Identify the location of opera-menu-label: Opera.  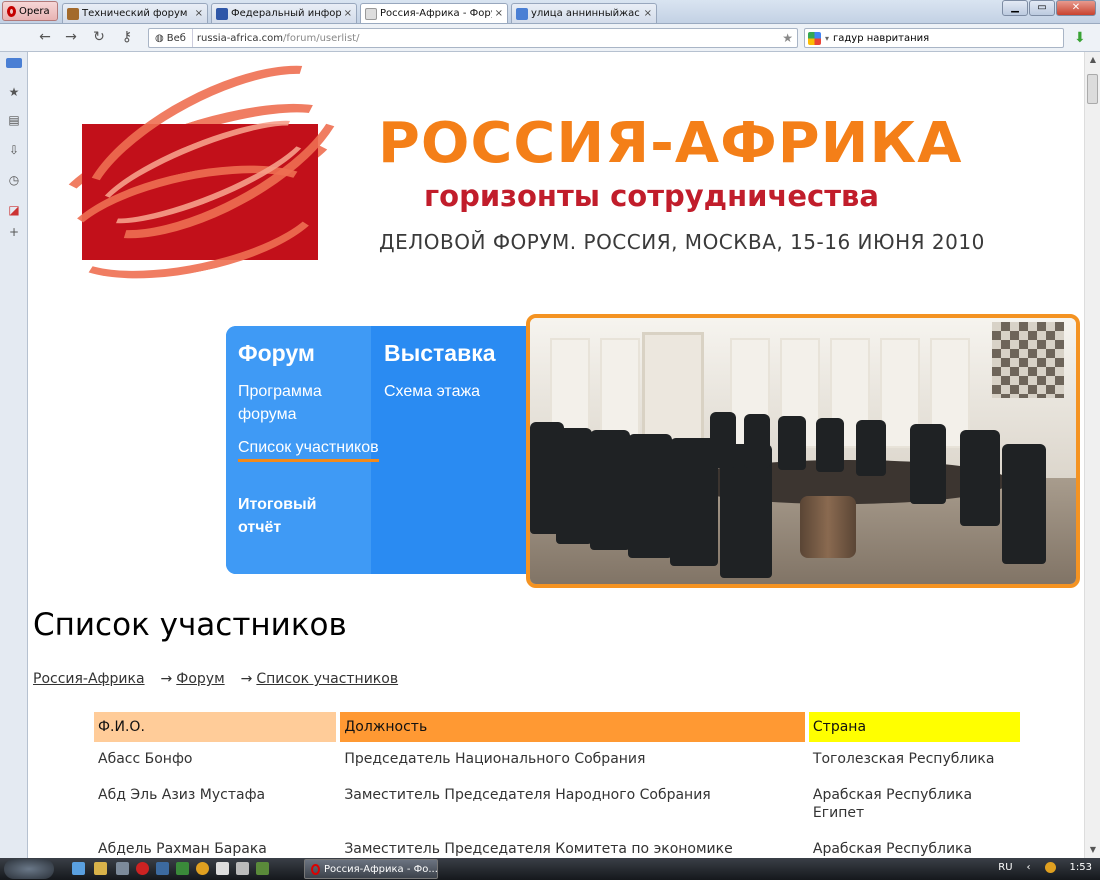
(34, 11).